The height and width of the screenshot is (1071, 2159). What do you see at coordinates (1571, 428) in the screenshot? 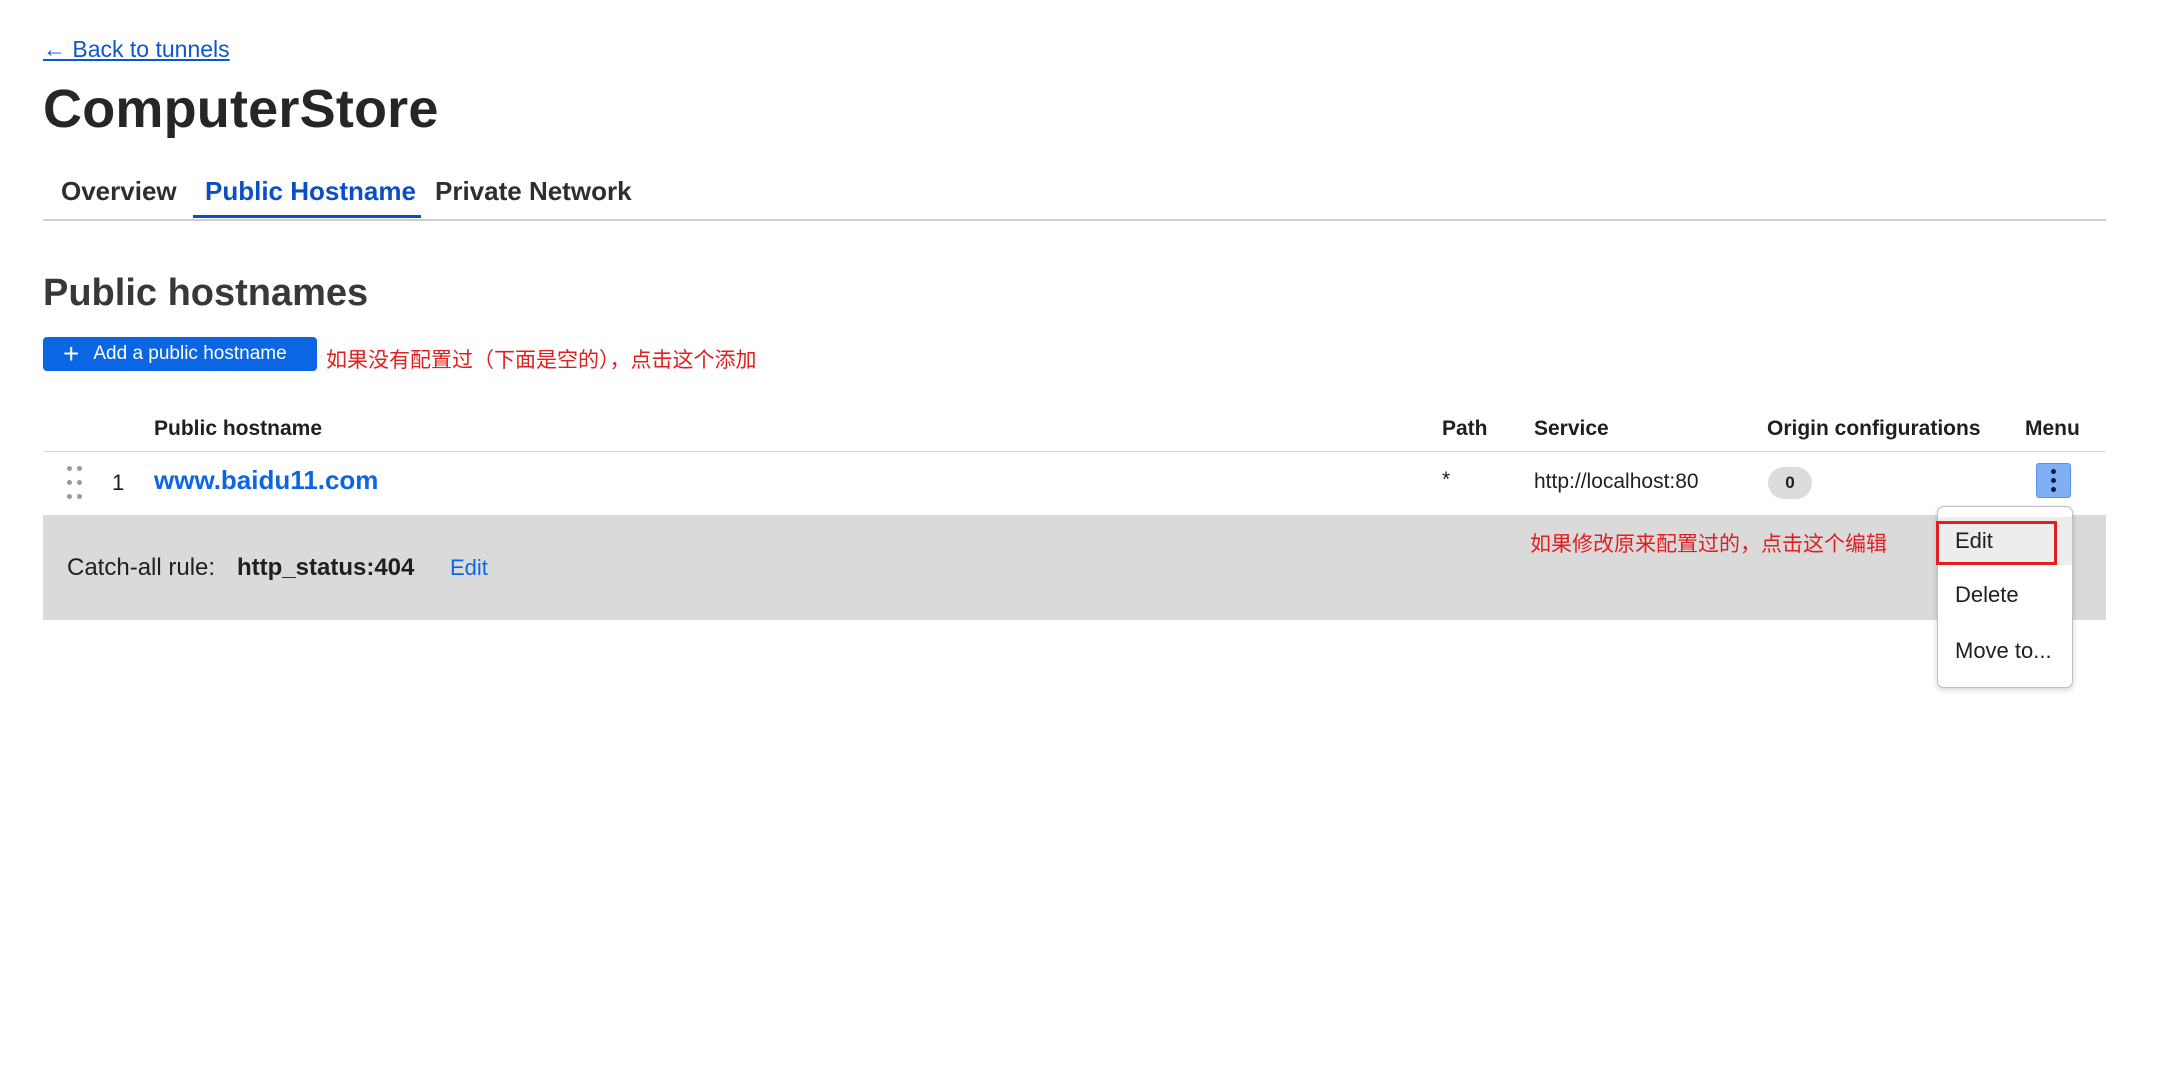
I see `column-header-service: Service` at bounding box center [1571, 428].